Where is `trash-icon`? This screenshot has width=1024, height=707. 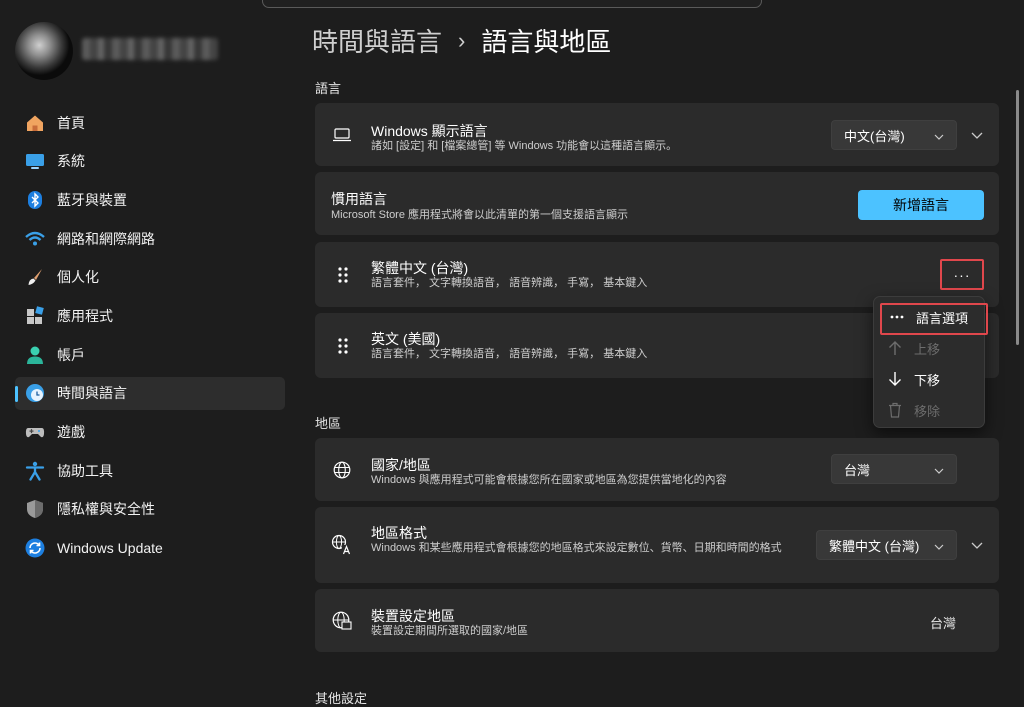
trash-icon is located at coordinates (895, 410).